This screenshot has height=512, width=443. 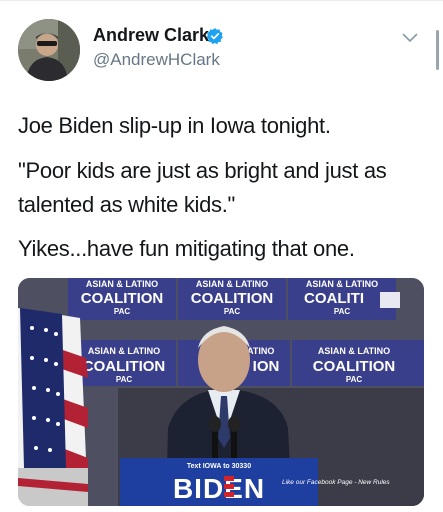 What do you see at coordinates (410, 38) in the screenshot?
I see `chevron-down-icon` at bounding box center [410, 38].